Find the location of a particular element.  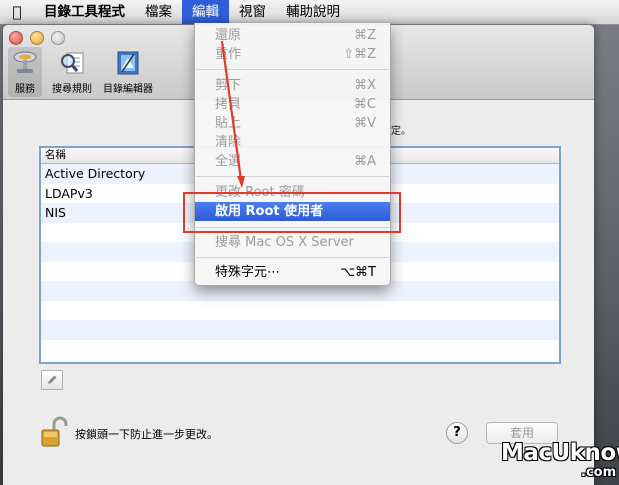

watermark-main: MacUknow is located at coordinates (560, 453).